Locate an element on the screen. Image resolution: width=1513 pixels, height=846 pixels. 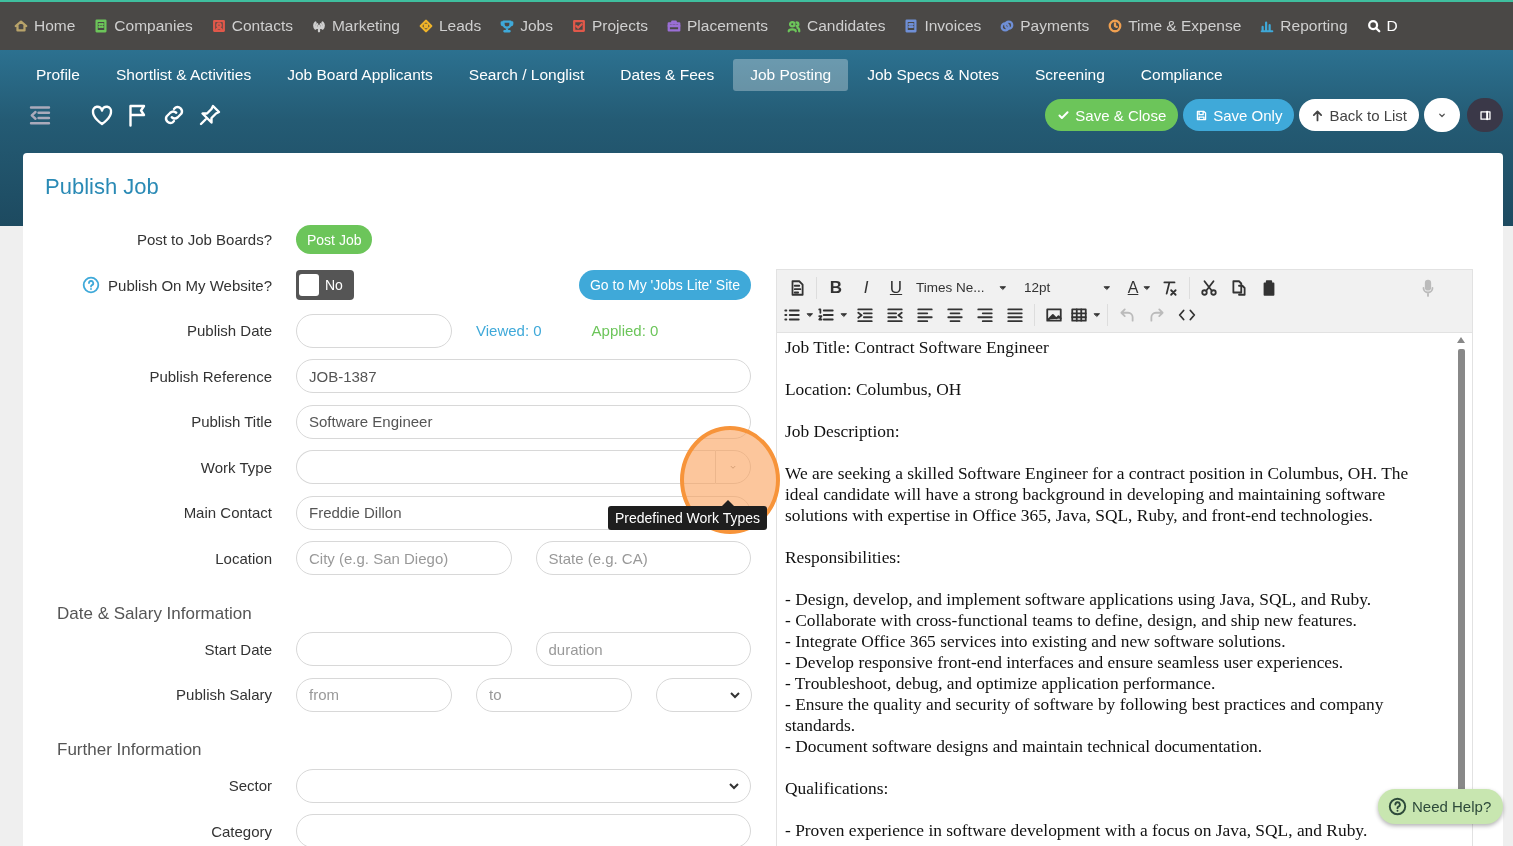
viewed-count: Viewed: 0 is located at coordinates (509, 331).